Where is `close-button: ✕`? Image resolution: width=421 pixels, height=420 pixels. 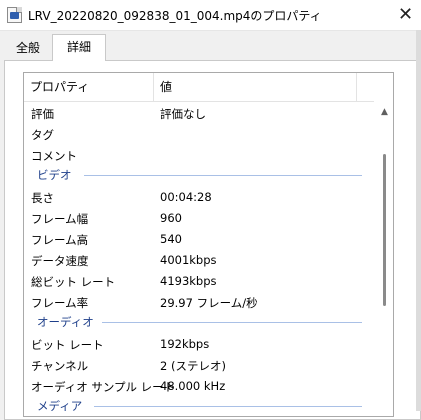 close-button: ✕ is located at coordinates (405, 15).